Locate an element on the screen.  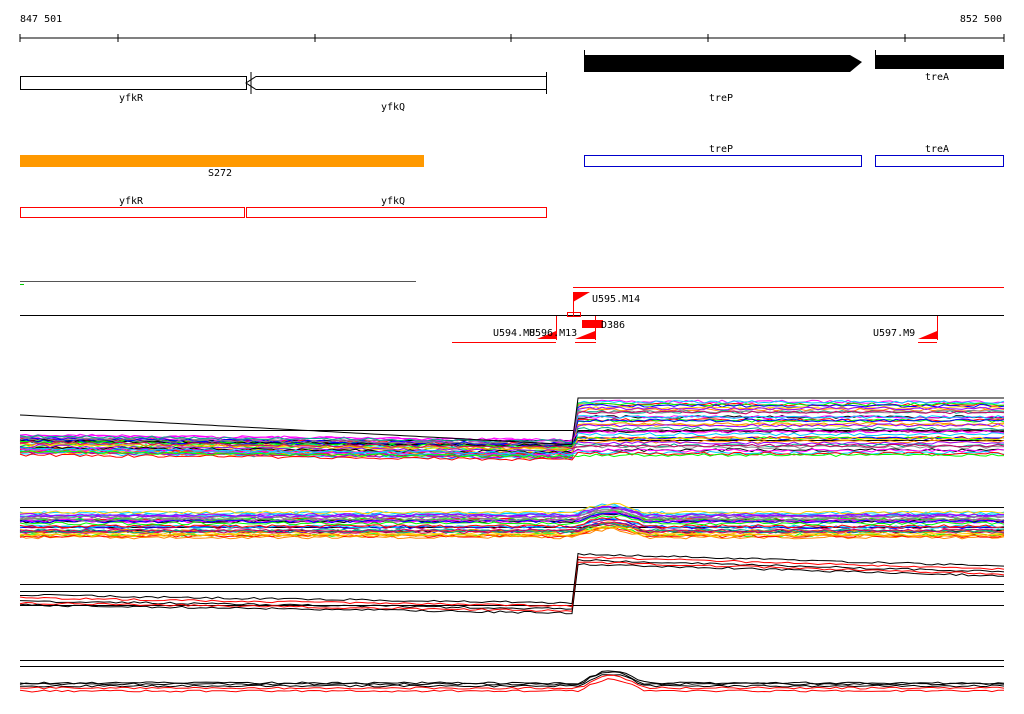
feature-U597-M9: U597.M9 is located at coordinates (905, 328).